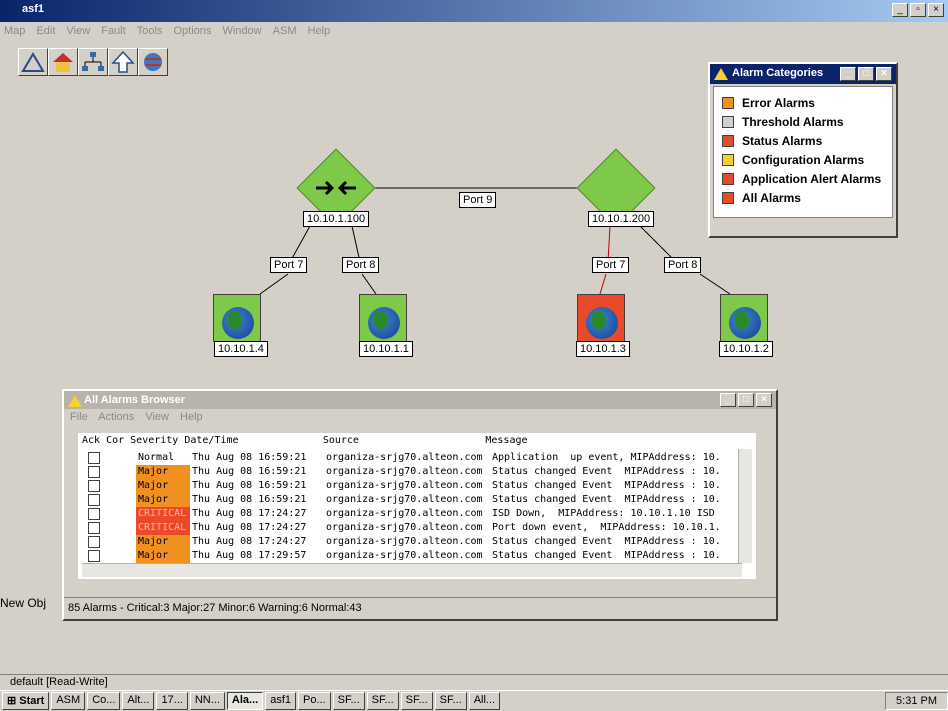 This screenshot has width=948, height=711. What do you see at coordinates (249, 527) in the screenshot?
I see `datetime-cell: Thu Aug 08 17:24:27` at bounding box center [249, 527].